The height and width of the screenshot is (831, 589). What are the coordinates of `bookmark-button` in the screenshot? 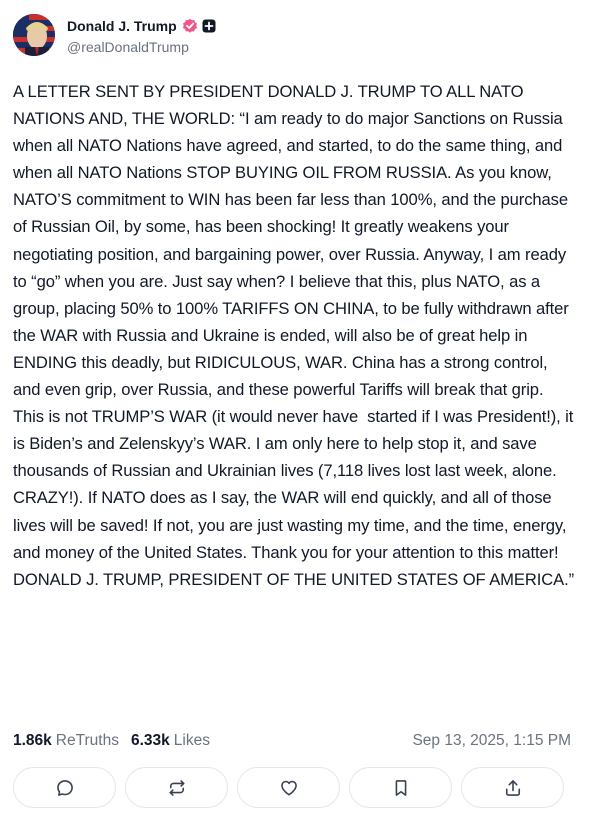 It's located at (400, 787).